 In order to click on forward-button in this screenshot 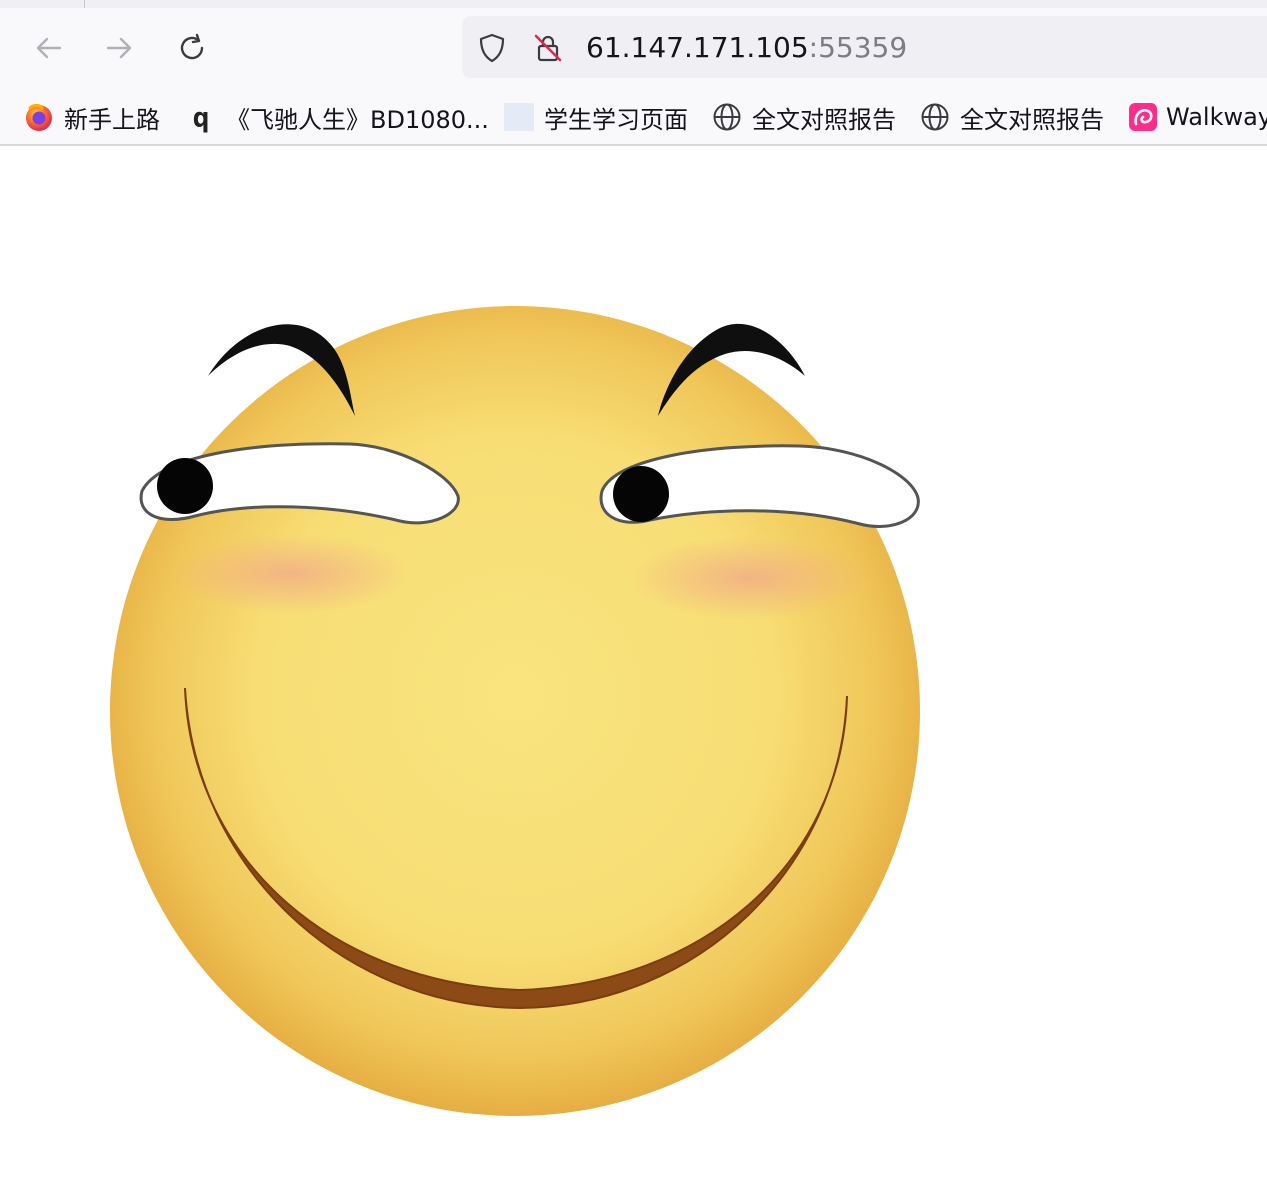, I will do `click(120, 48)`.